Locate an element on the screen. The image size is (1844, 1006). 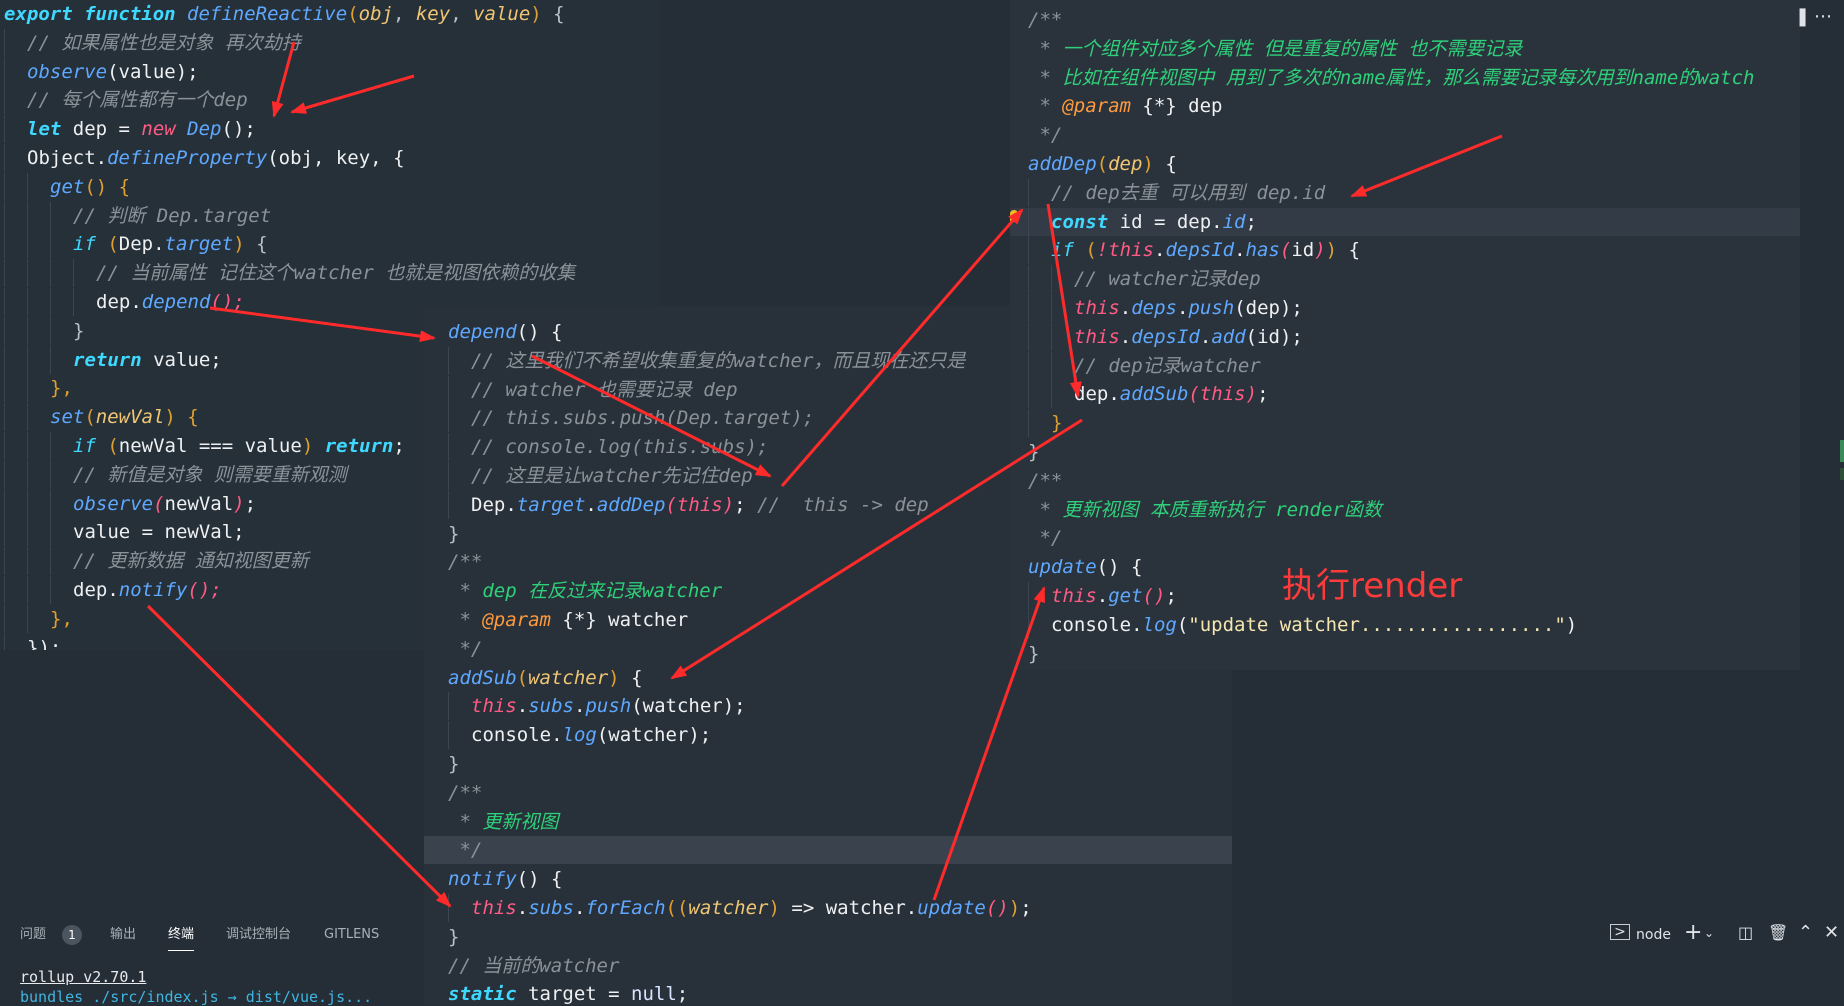
tab-terminal: 终端 is located at coordinates (181, 935).